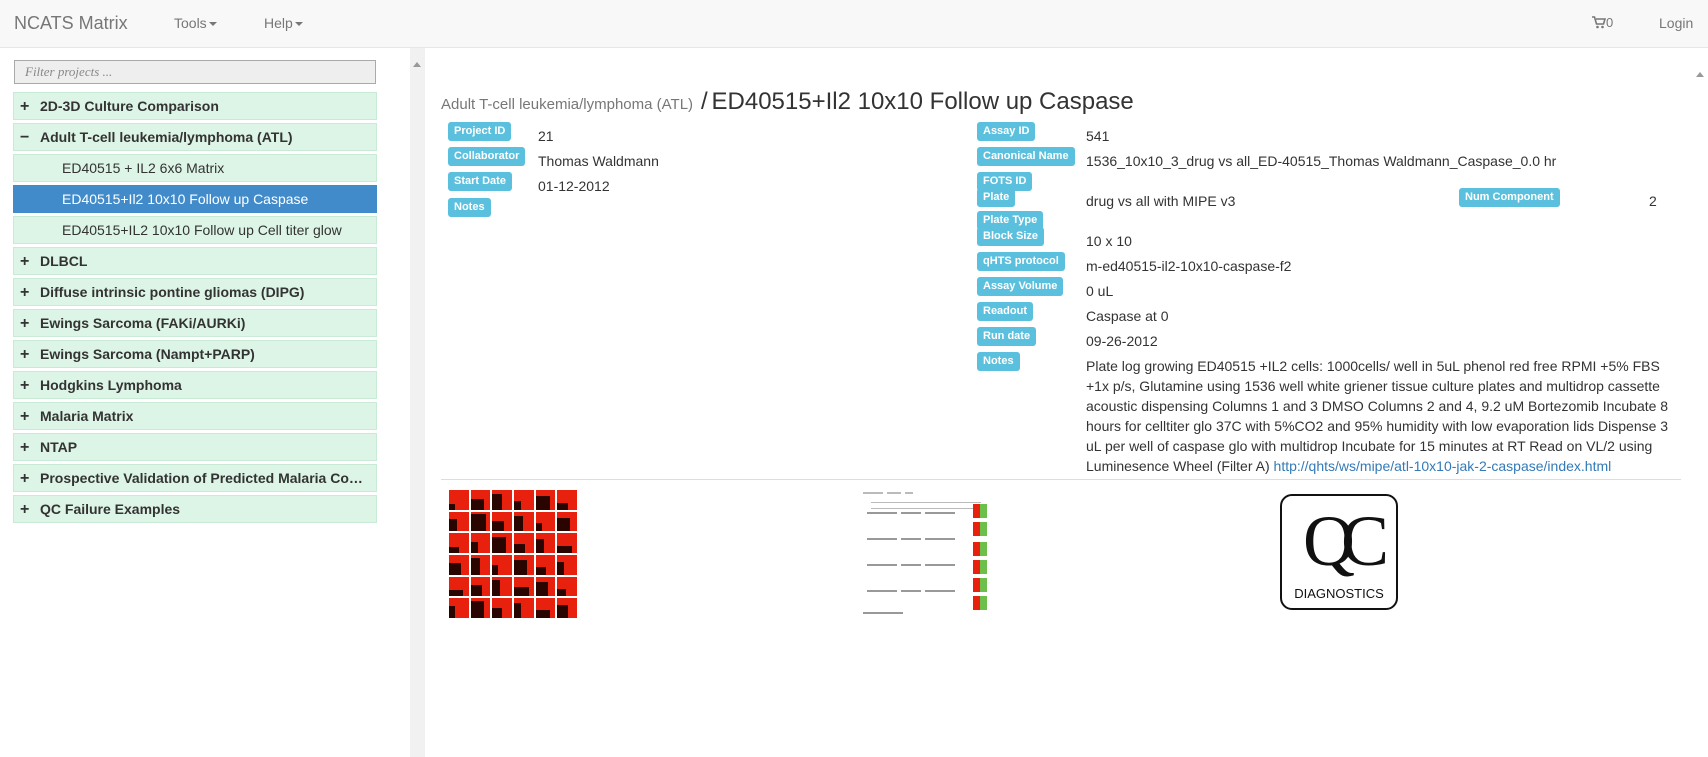  Describe the element at coordinates (195, 509) in the screenshot. I see `tree-item-qc-failure: + QC Failure Examples` at that location.